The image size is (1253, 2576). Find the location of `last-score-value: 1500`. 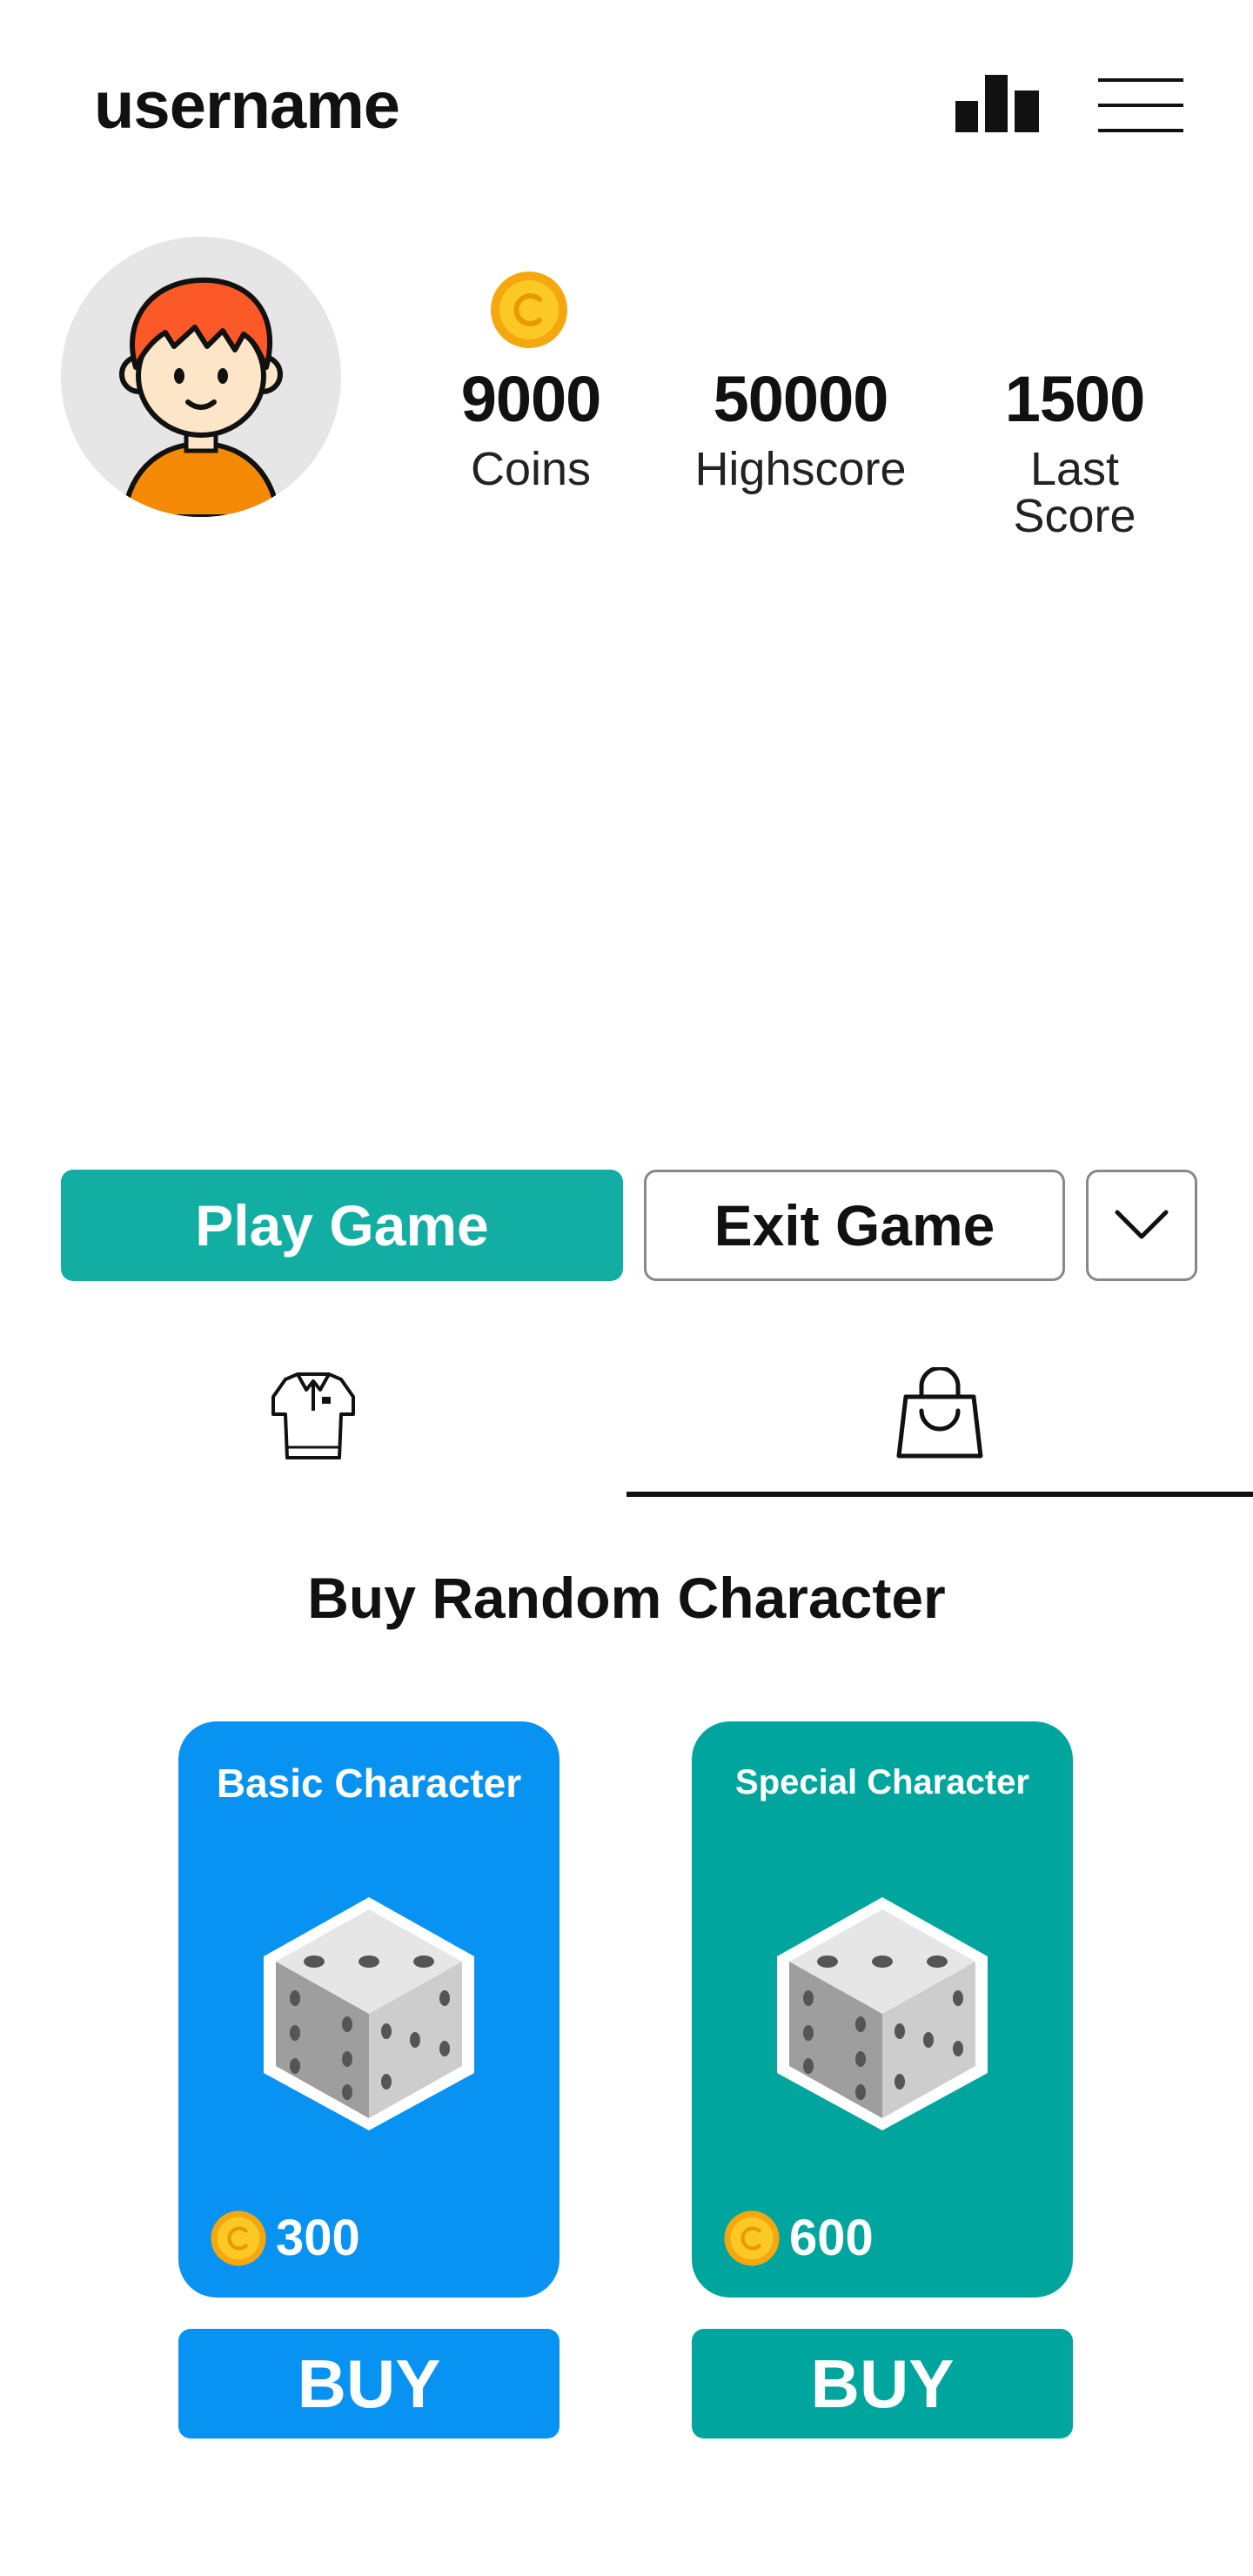

last-score-value: 1500 is located at coordinates (1075, 399).